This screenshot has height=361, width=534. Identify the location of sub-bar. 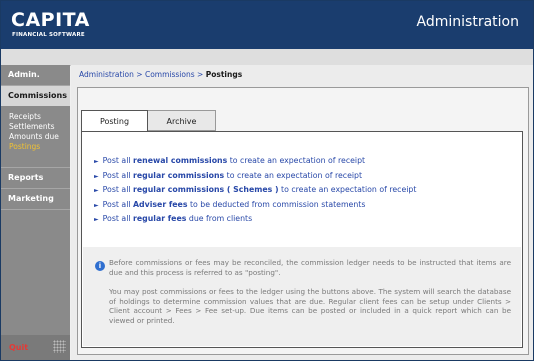
(267, 57).